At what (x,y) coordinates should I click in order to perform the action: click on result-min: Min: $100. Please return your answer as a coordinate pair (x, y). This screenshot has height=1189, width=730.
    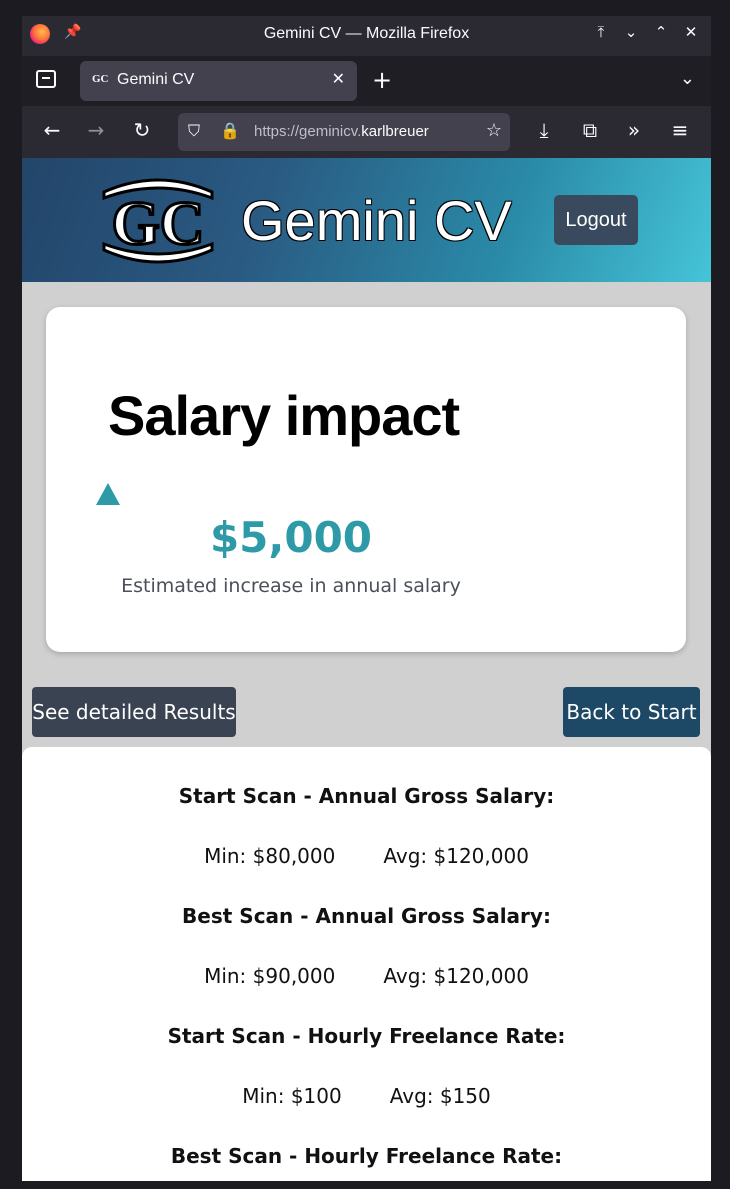
    Looking at the image, I should click on (292, 1096).